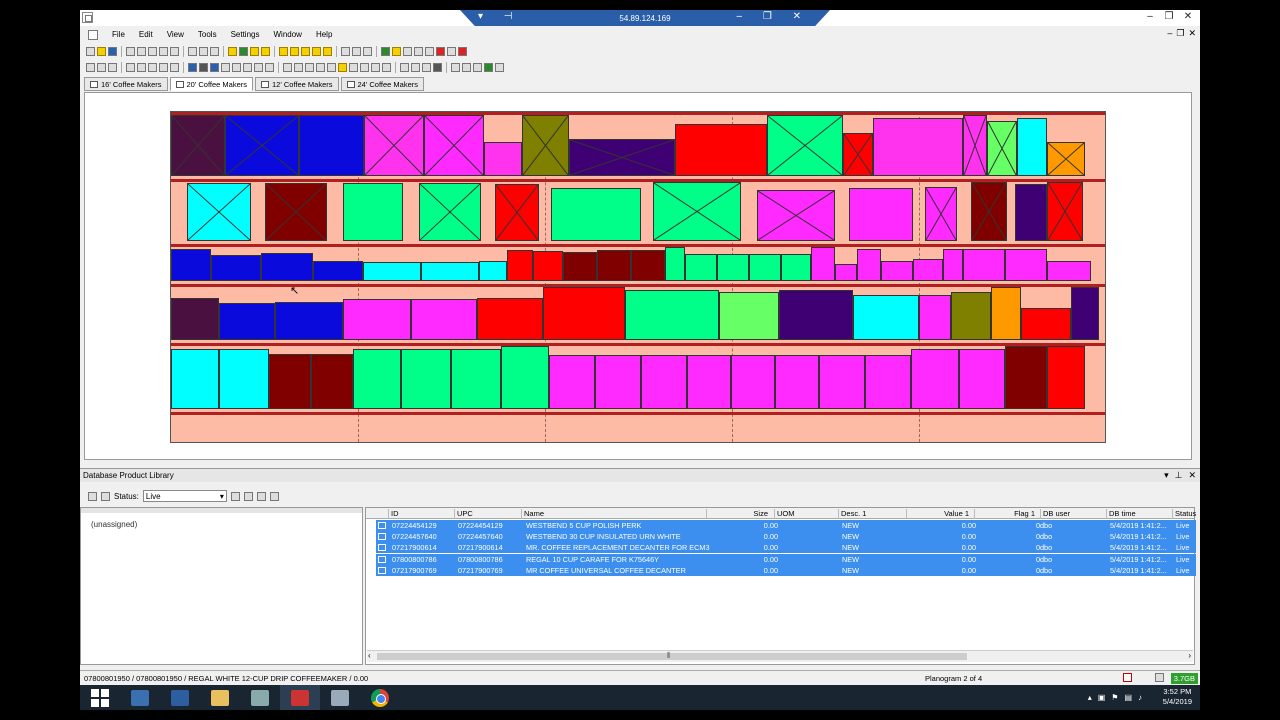  I want to click on measure-icon, so click(407, 51).